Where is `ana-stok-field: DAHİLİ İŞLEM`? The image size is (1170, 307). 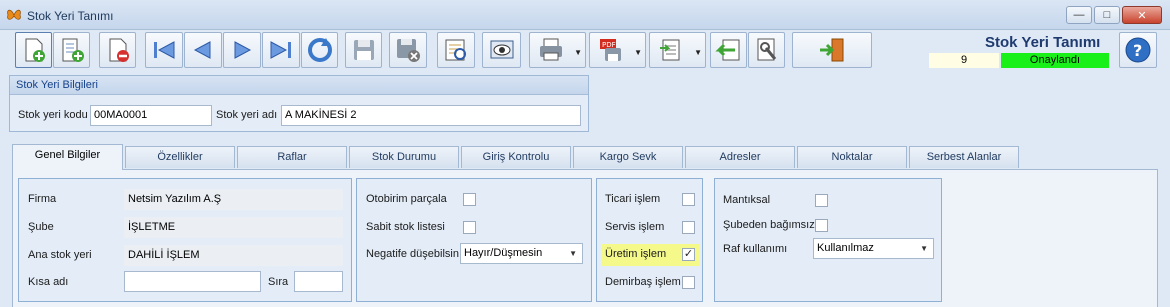 ana-stok-field: DAHİLİ İŞLEM is located at coordinates (233, 255).